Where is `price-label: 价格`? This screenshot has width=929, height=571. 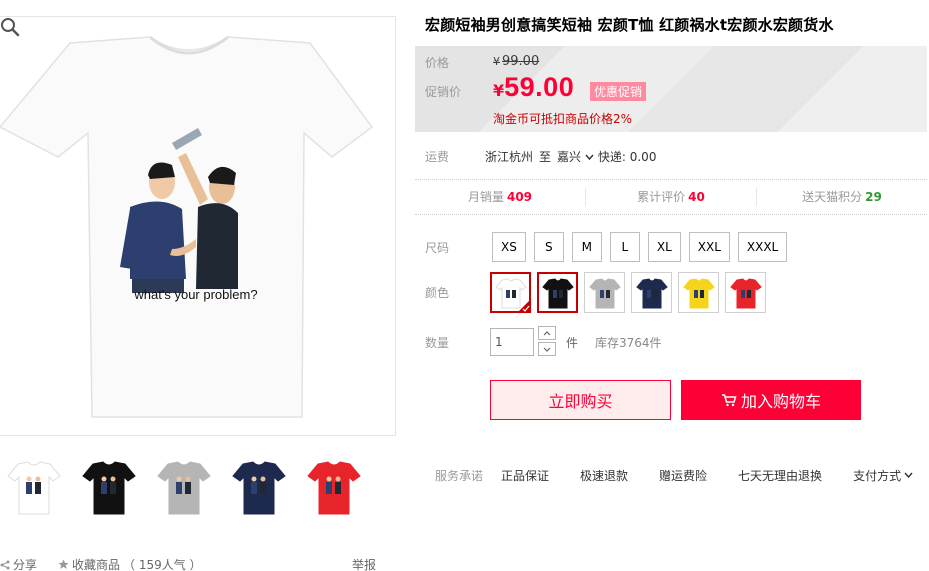
price-label: 价格 is located at coordinates (437, 63).